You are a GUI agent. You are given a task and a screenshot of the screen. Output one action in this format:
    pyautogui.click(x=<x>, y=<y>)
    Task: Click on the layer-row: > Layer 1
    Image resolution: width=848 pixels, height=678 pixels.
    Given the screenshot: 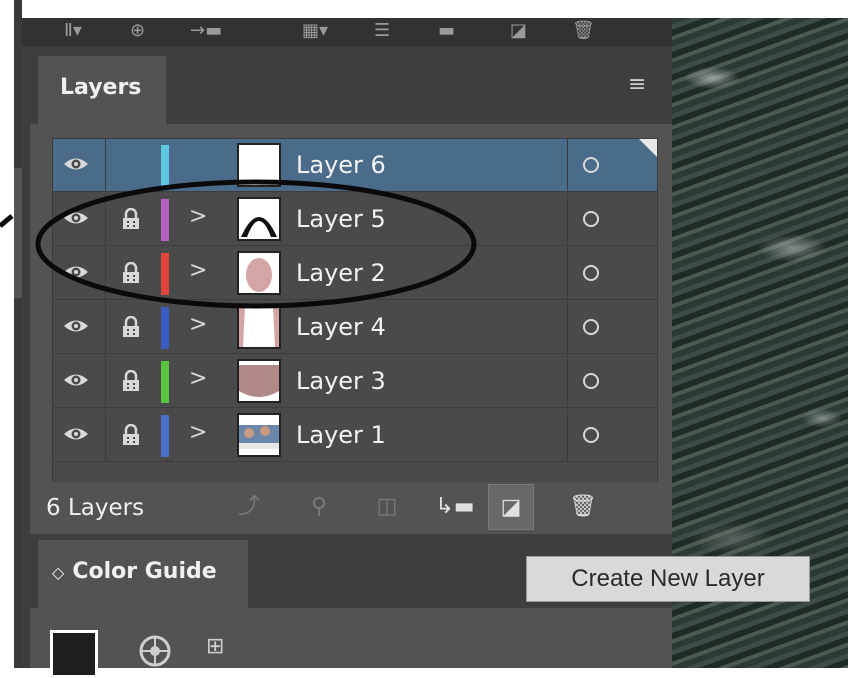 What is the action you would take?
    pyautogui.click(x=355, y=435)
    